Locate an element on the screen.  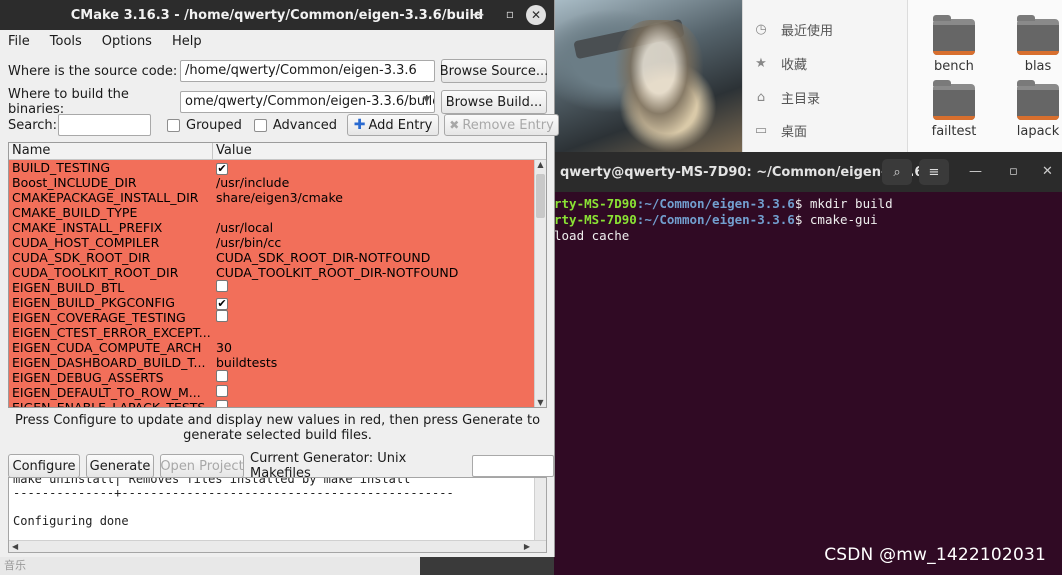
background-strip: 音乐 is located at coordinates (210, 566).